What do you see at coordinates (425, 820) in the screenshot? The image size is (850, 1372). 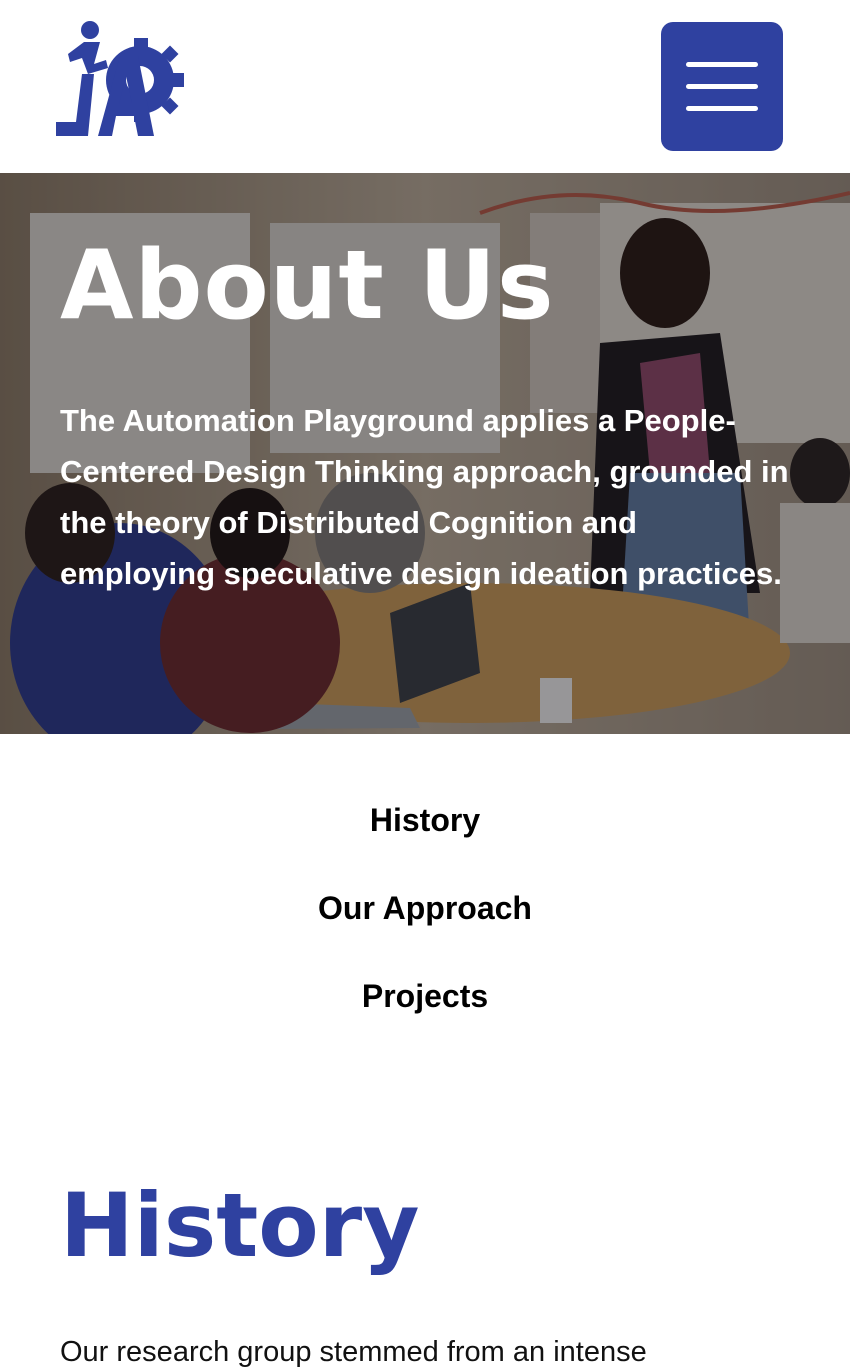 I see `section-link-history: History` at bounding box center [425, 820].